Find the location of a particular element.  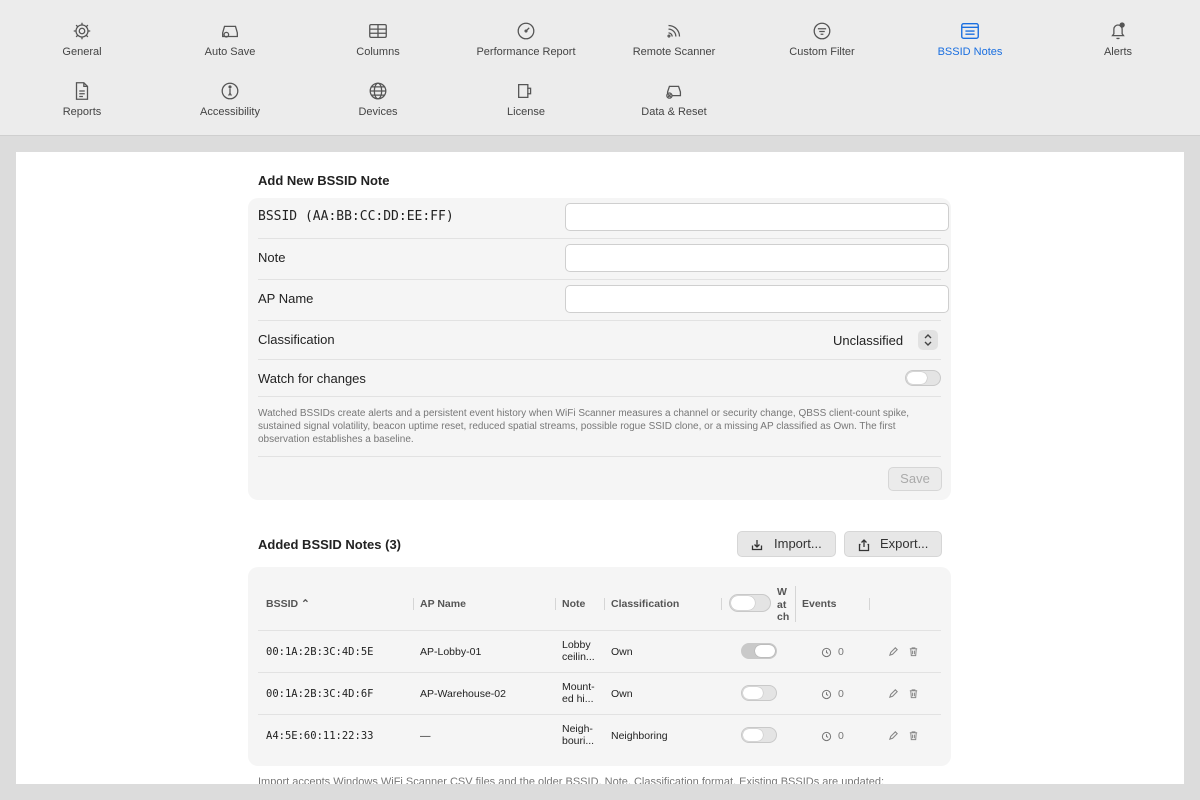

col-bssid-label: BSSID is located at coordinates (282, 604).